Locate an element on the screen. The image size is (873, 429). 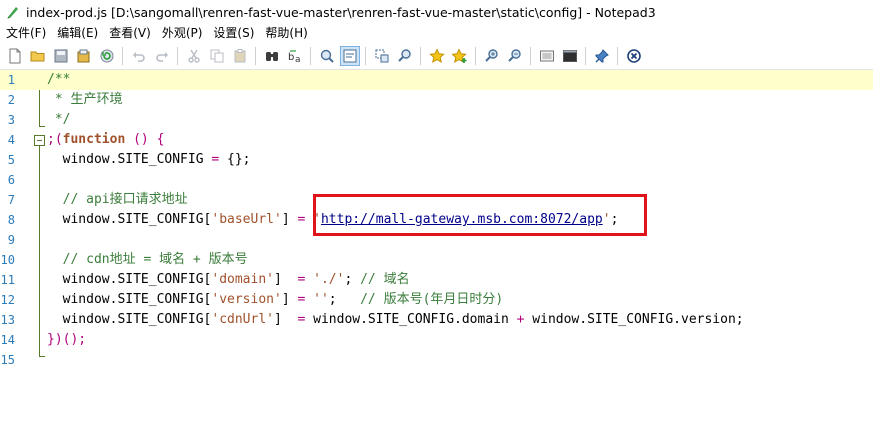
revert-icon is located at coordinates (107, 56).